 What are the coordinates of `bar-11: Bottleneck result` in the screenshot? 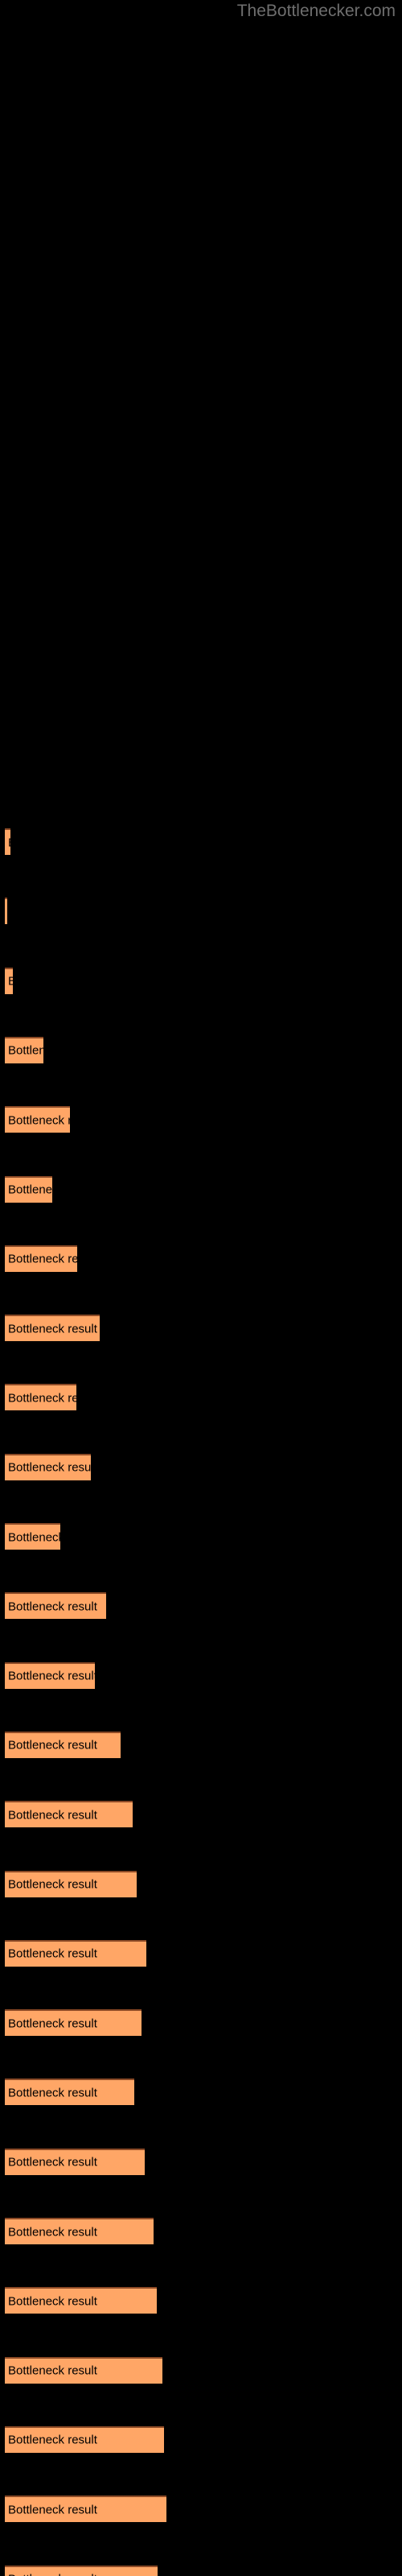 It's located at (32, 1536).